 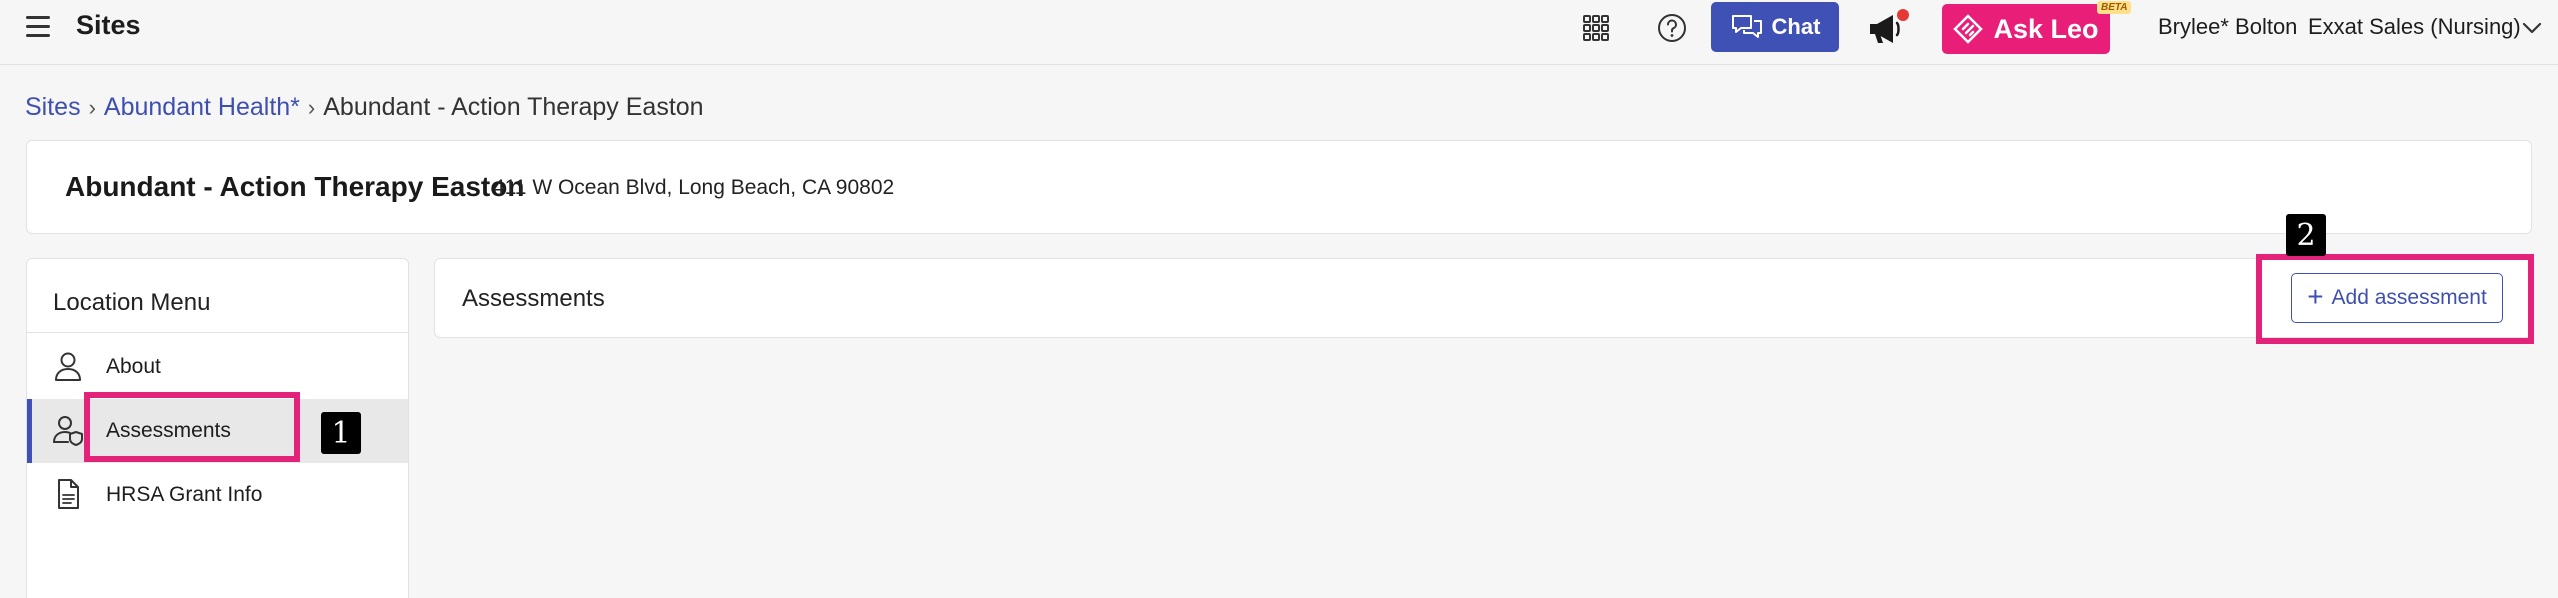 What do you see at coordinates (202, 107) in the screenshot?
I see `breadcrumb-abundant-health: Abundant Health*` at bounding box center [202, 107].